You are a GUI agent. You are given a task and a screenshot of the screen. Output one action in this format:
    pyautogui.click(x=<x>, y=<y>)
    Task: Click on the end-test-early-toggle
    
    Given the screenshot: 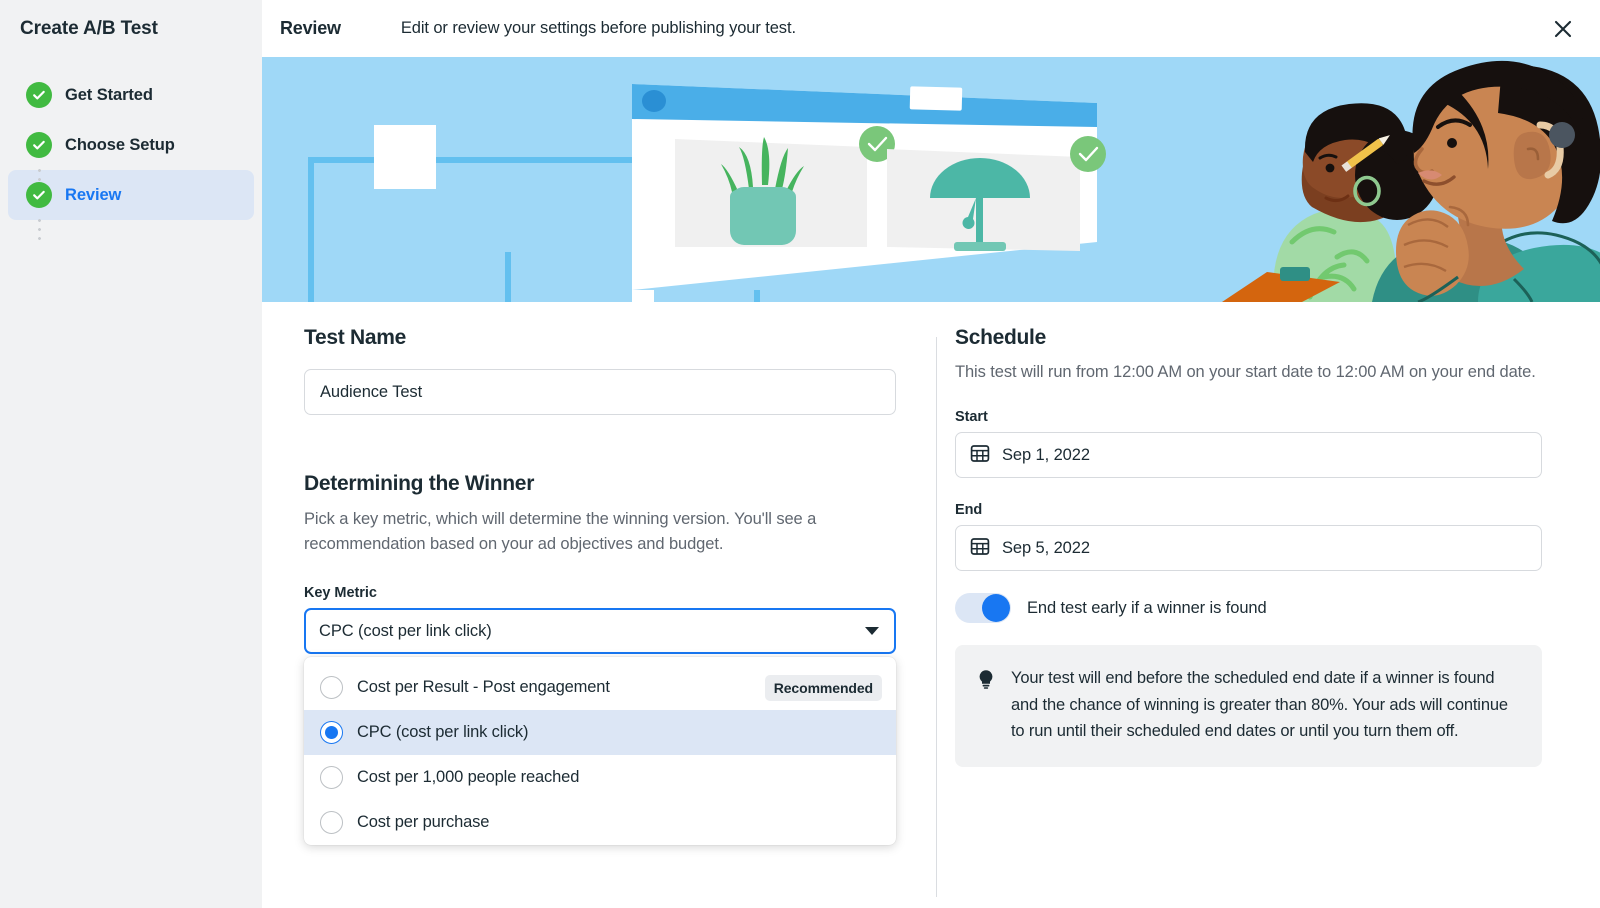 What is the action you would take?
    pyautogui.click(x=983, y=608)
    